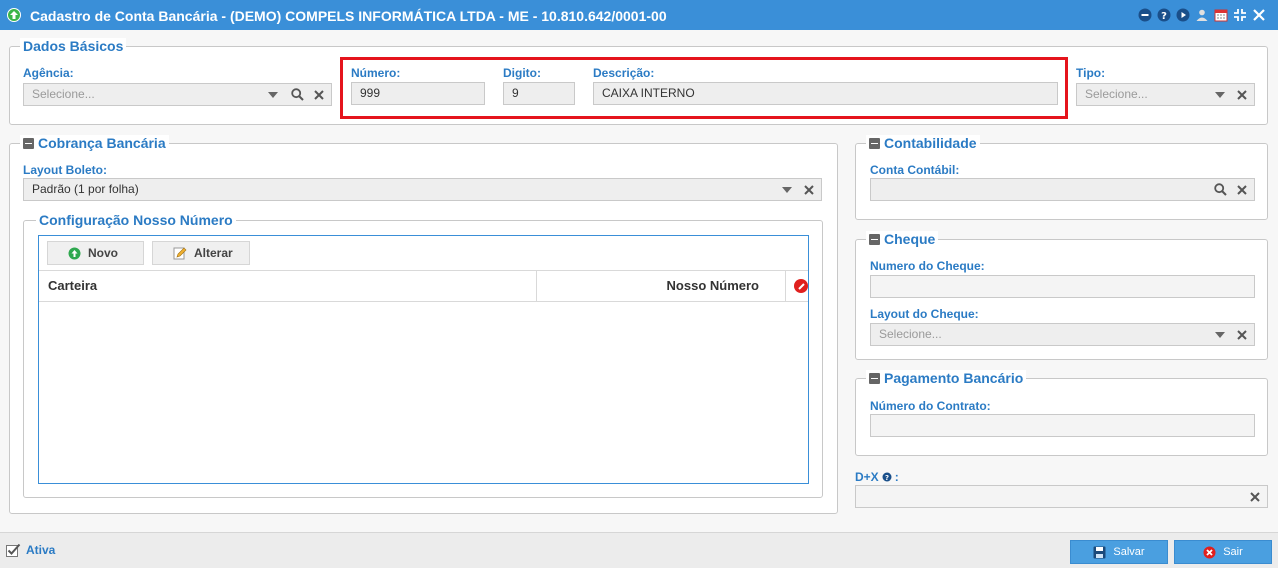  I want to click on dx-label: D+X ? :, so click(877, 477).